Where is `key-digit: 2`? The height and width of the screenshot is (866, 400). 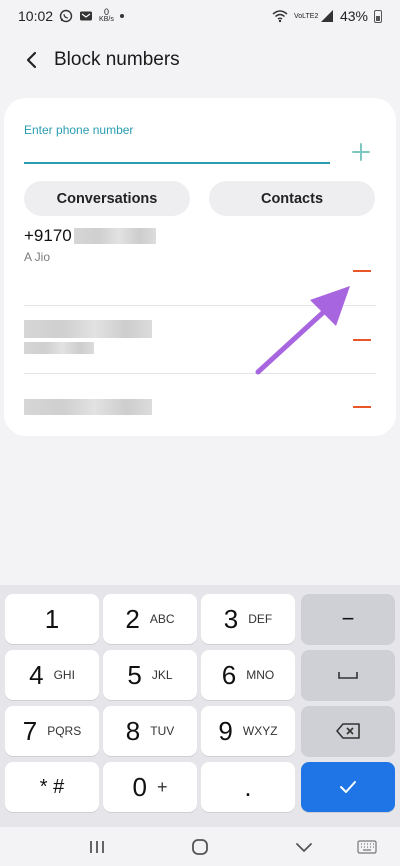 key-digit: 2 is located at coordinates (132, 618).